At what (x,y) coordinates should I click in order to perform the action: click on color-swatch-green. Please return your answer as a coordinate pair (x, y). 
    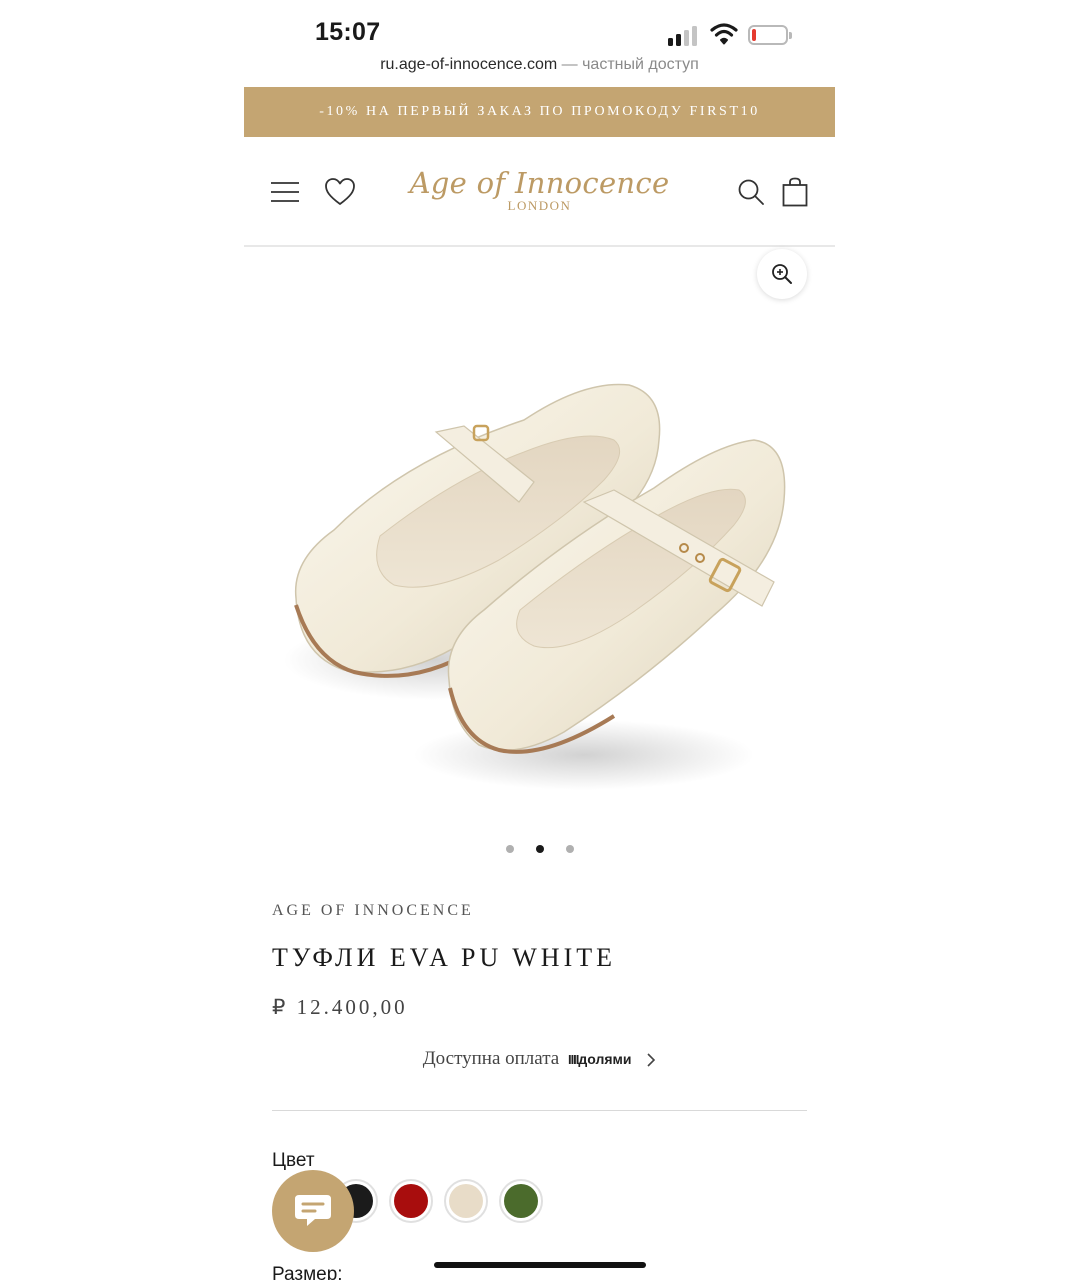
    Looking at the image, I should click on (521, 1201).